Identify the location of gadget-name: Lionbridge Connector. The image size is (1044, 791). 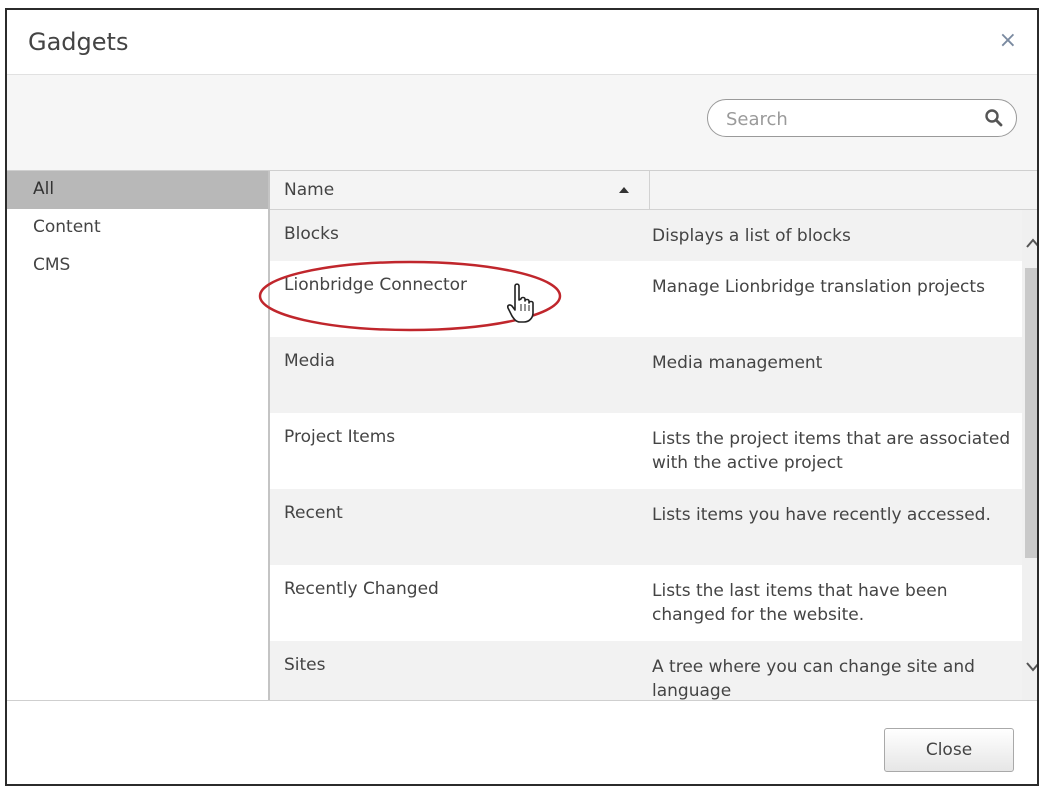
(375, 285).